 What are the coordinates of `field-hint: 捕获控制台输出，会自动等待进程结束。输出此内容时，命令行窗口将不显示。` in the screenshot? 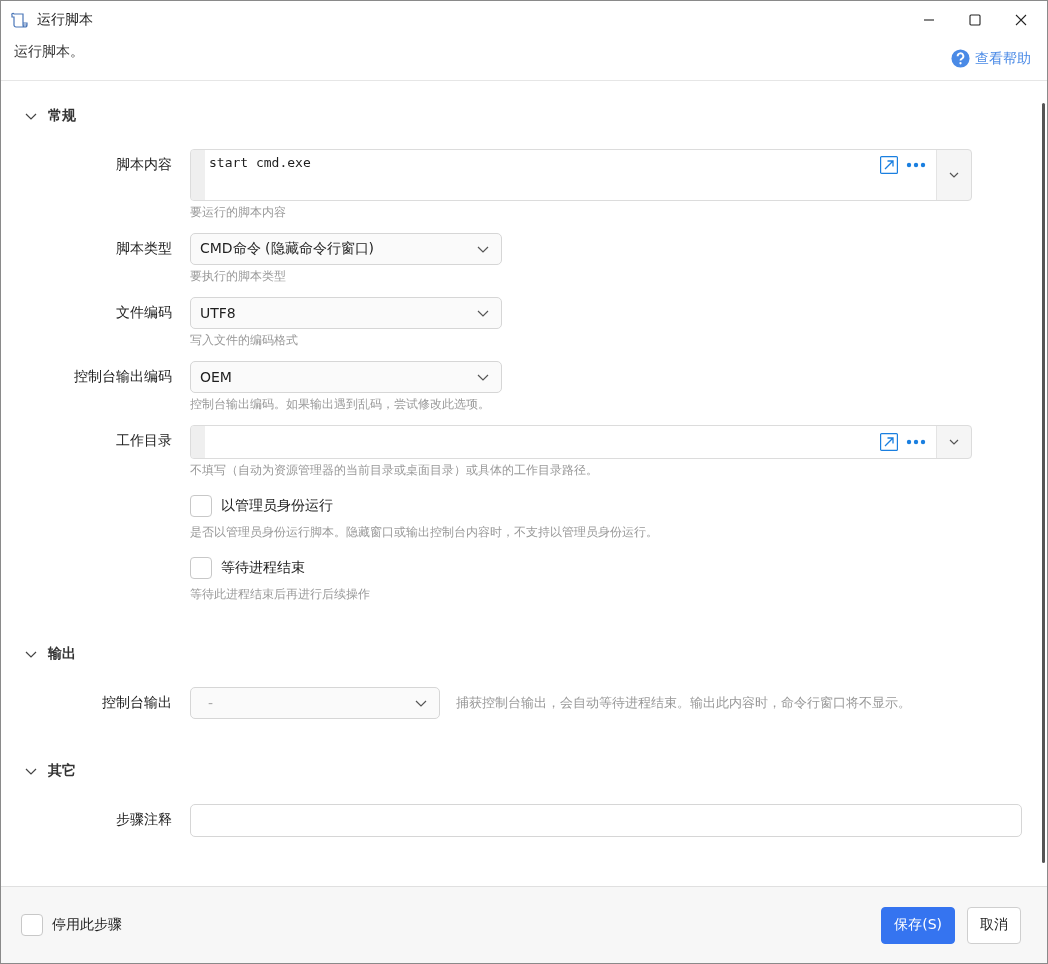 It's located at (683, 703).